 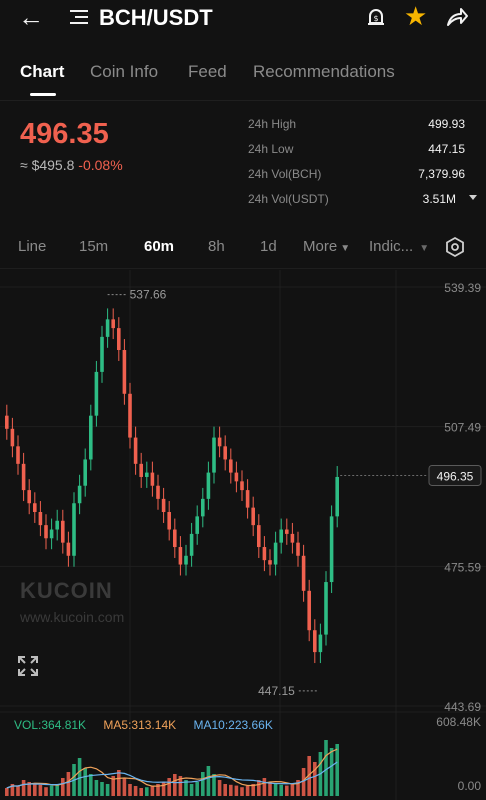 What do you see at coordinates (473, 197) in the screenshot?
I see `caret-down-icon` at bounding box center [473, 197].